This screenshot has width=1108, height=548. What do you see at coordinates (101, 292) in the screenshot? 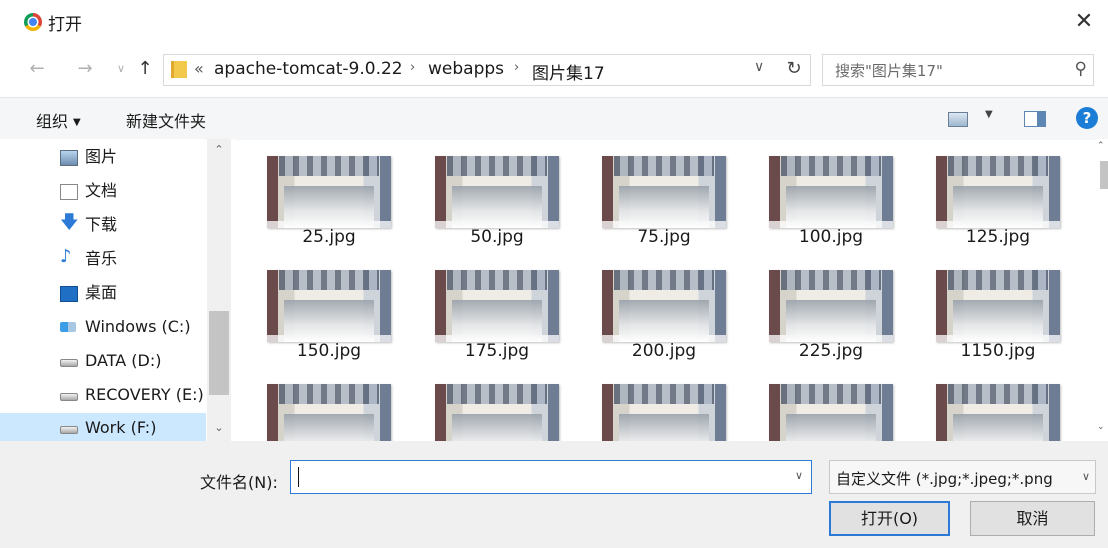
I see `sidebar-item-label: 桌面` at bounding box center [101, 292].